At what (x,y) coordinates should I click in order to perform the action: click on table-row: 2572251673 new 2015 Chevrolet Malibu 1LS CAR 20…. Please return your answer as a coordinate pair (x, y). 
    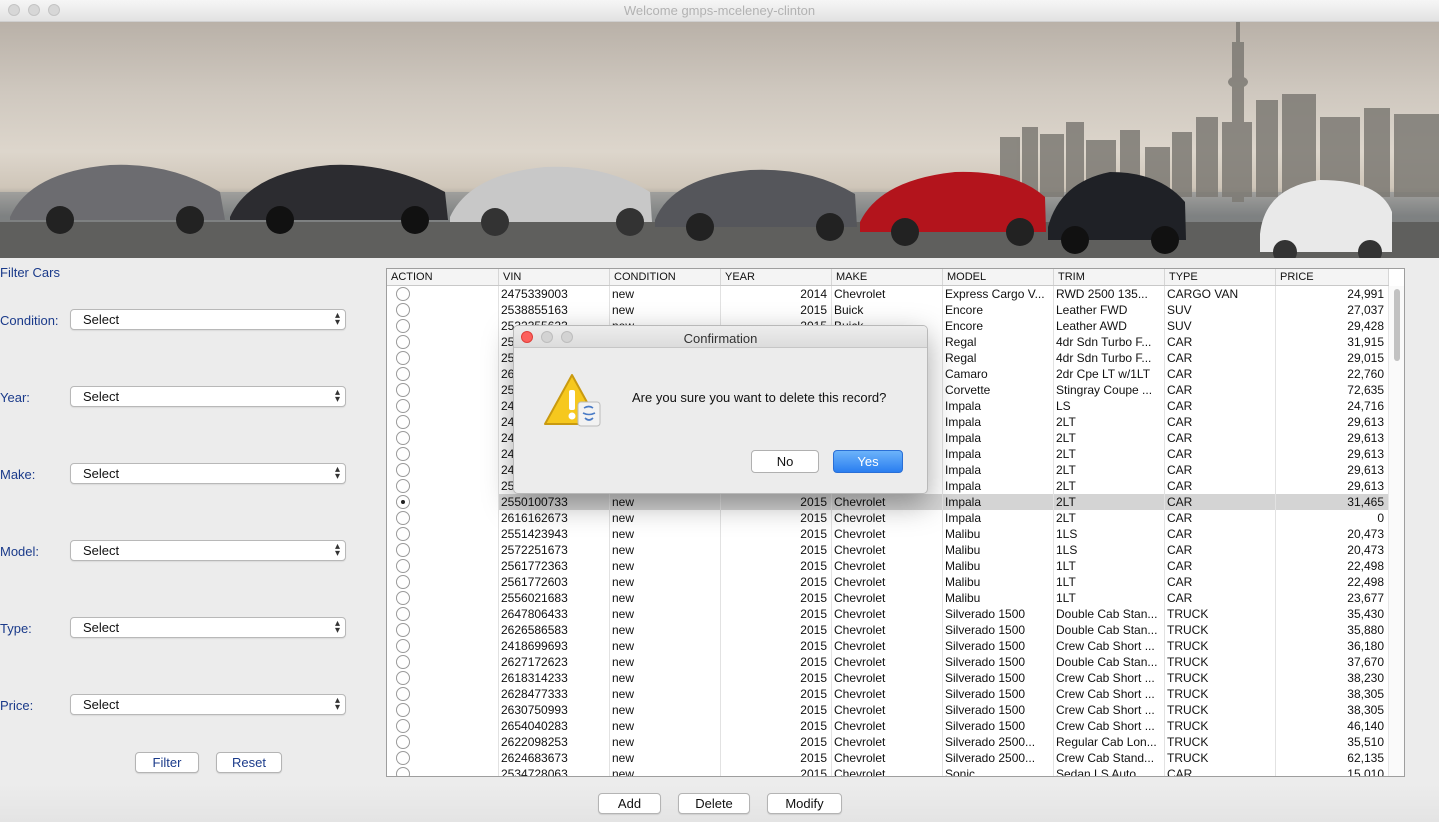
    Looking at the image, I should click on (888, 550).